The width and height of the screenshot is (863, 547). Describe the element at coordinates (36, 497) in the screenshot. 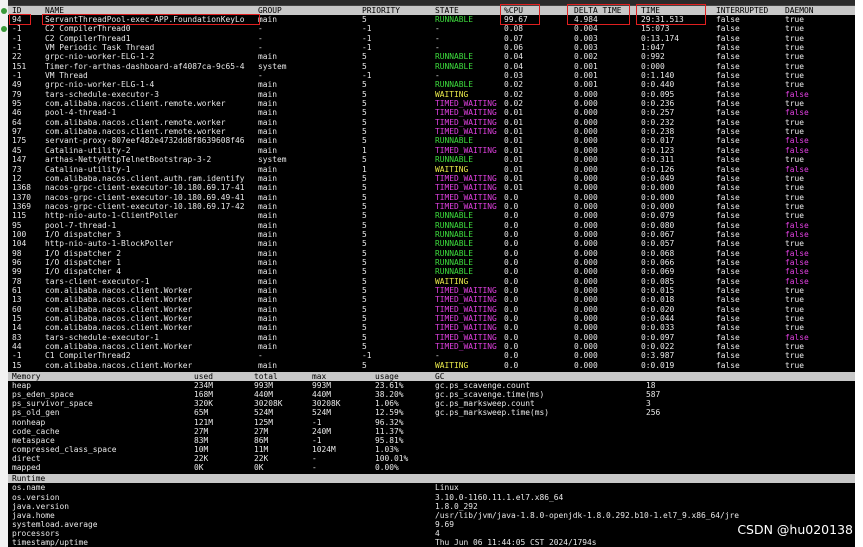

I see `runtime-property-name: os.version` at that location.